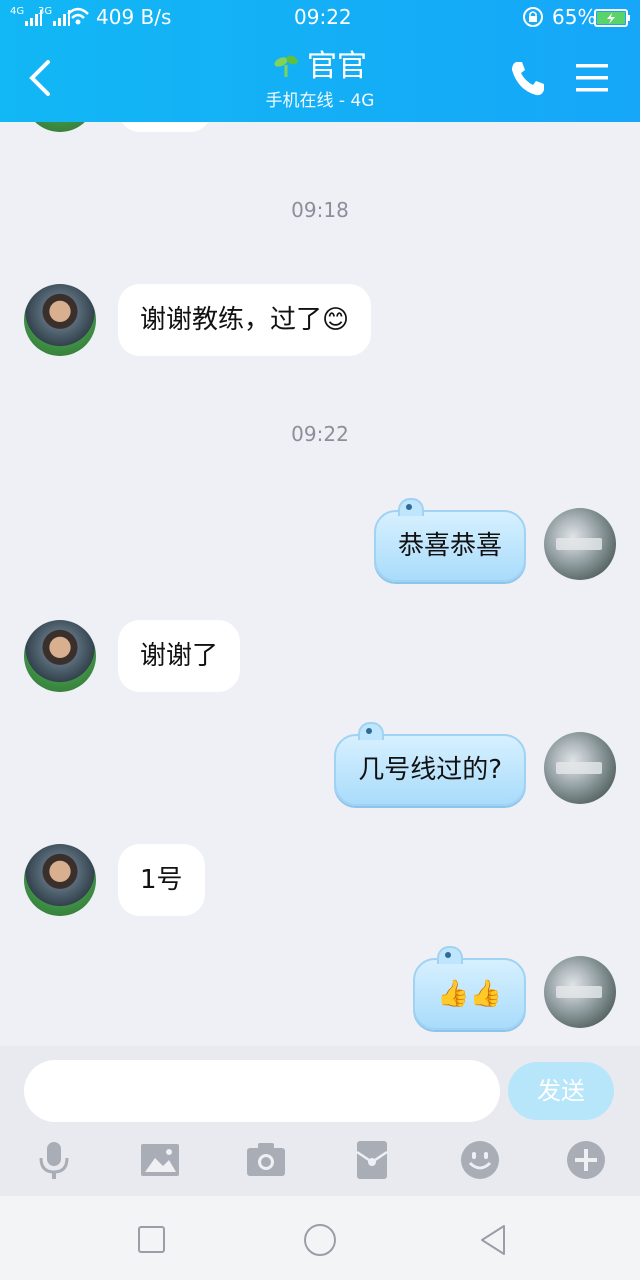 This screenshot has height=1280, width=640. I want to click on message-bubble-outgoing: 恭喜恭喜, so click(449, 540).